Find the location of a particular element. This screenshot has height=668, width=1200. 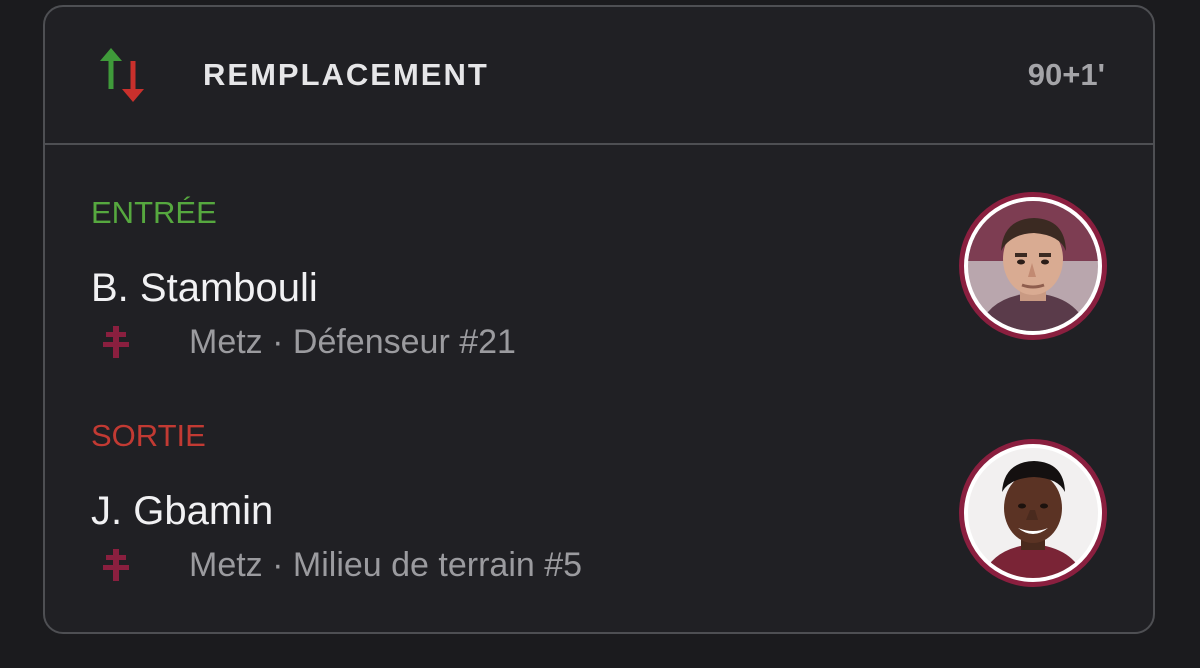

player-in-team-row: Metz · Défenseur #21 is located at coordinates (303, 342).